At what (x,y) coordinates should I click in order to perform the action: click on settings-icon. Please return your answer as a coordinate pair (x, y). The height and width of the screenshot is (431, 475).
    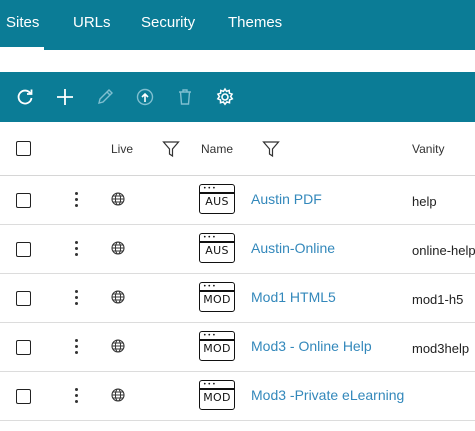
    Looking at the image, I should click on (225, 96).